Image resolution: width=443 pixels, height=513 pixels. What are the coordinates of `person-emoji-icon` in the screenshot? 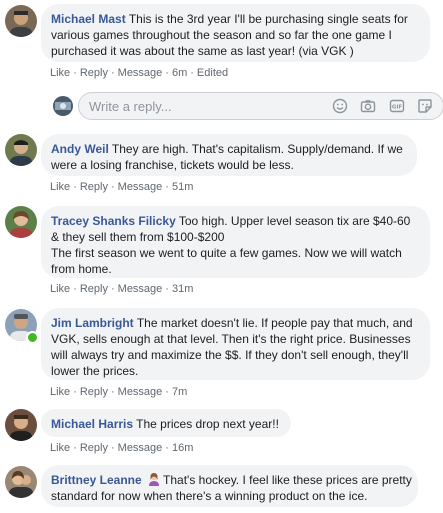 It's located at (154, 479).